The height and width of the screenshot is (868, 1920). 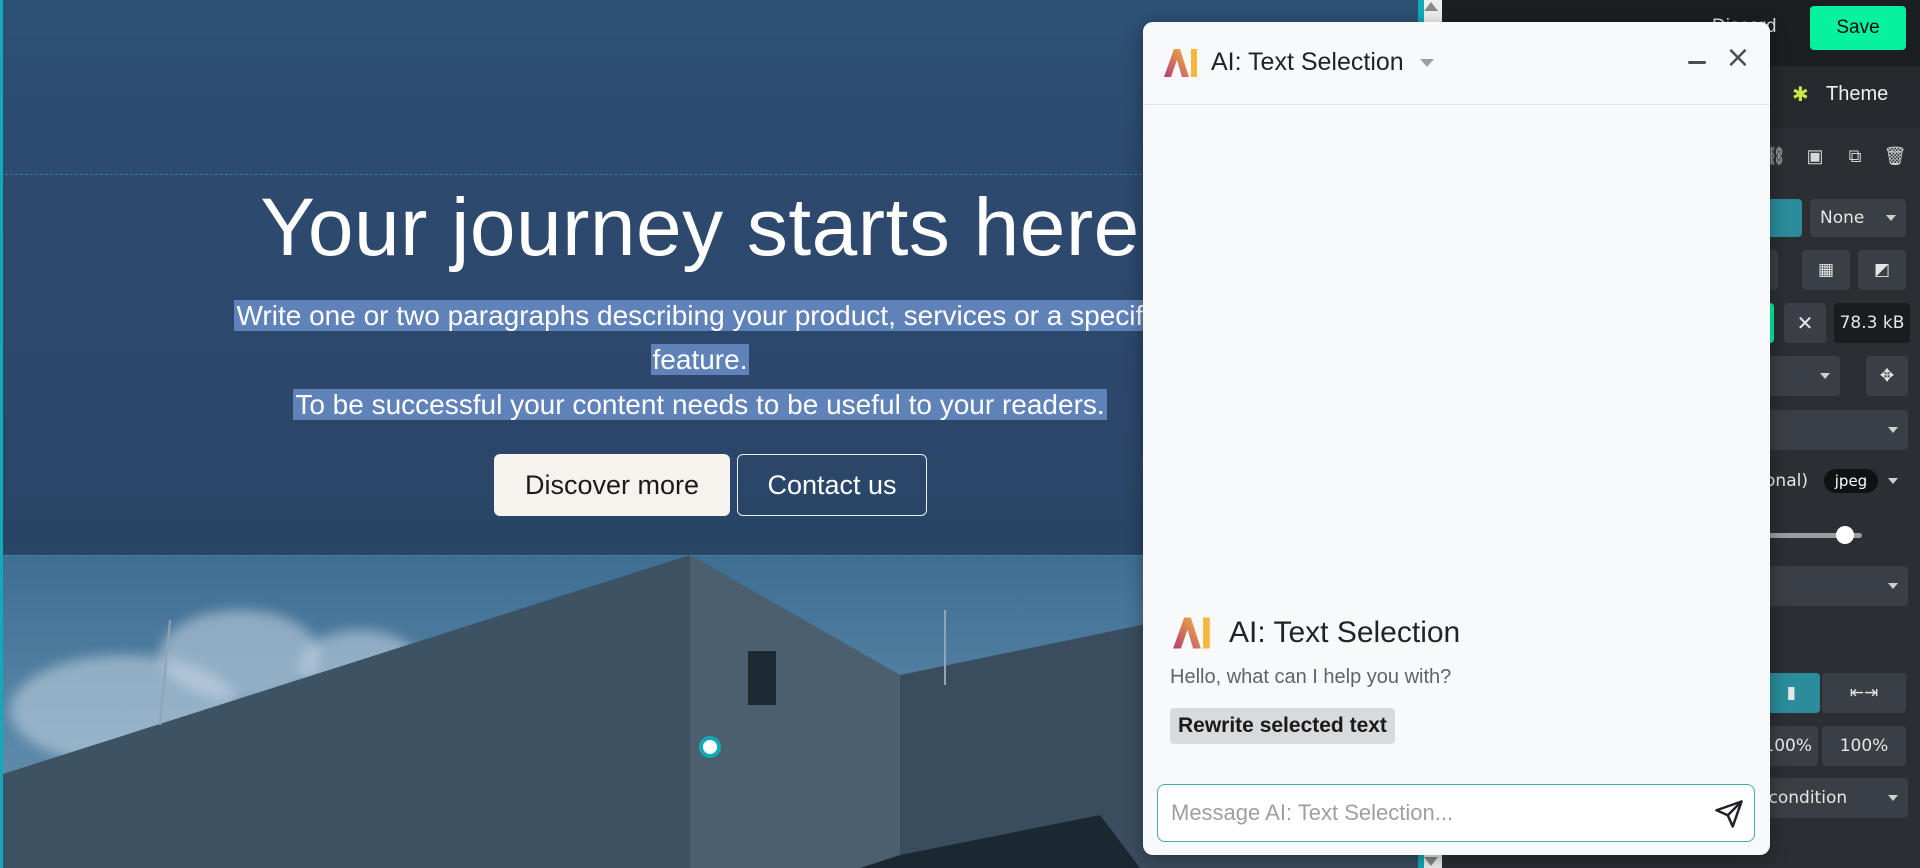 I want to click on remove-image-icon: ✕, so click(x=1805, y=323).